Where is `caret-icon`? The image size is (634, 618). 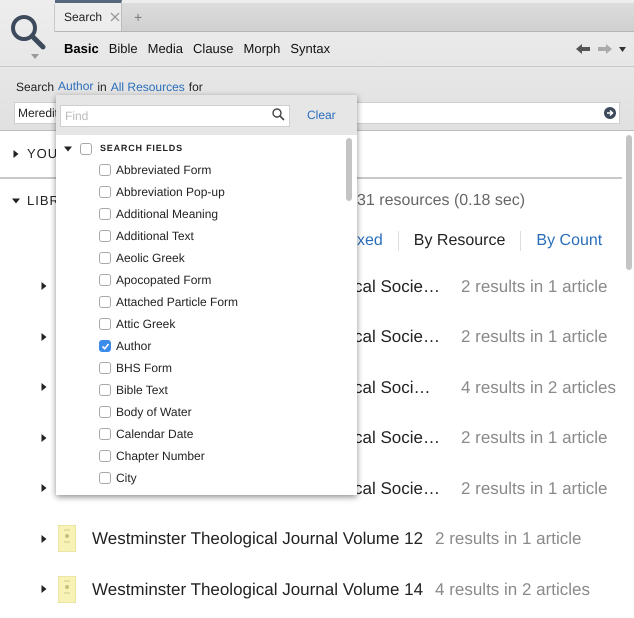 caret-icon is located at coordinates (622, 49).